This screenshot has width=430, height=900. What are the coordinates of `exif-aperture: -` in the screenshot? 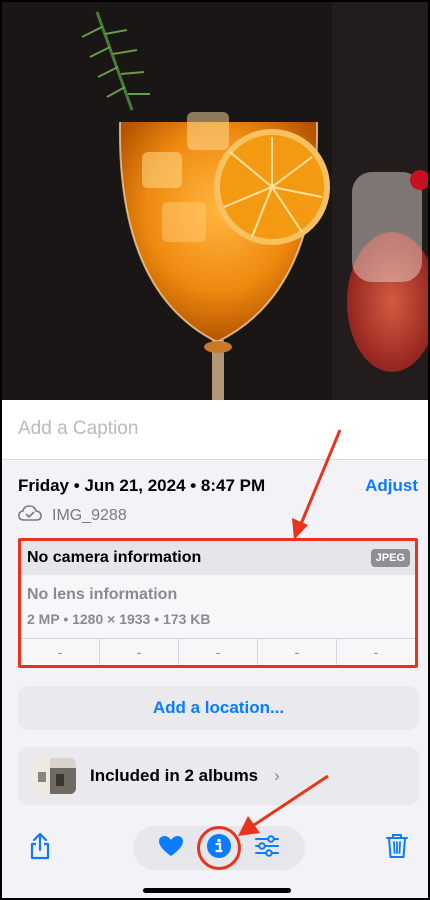 It's located at (297, 652).